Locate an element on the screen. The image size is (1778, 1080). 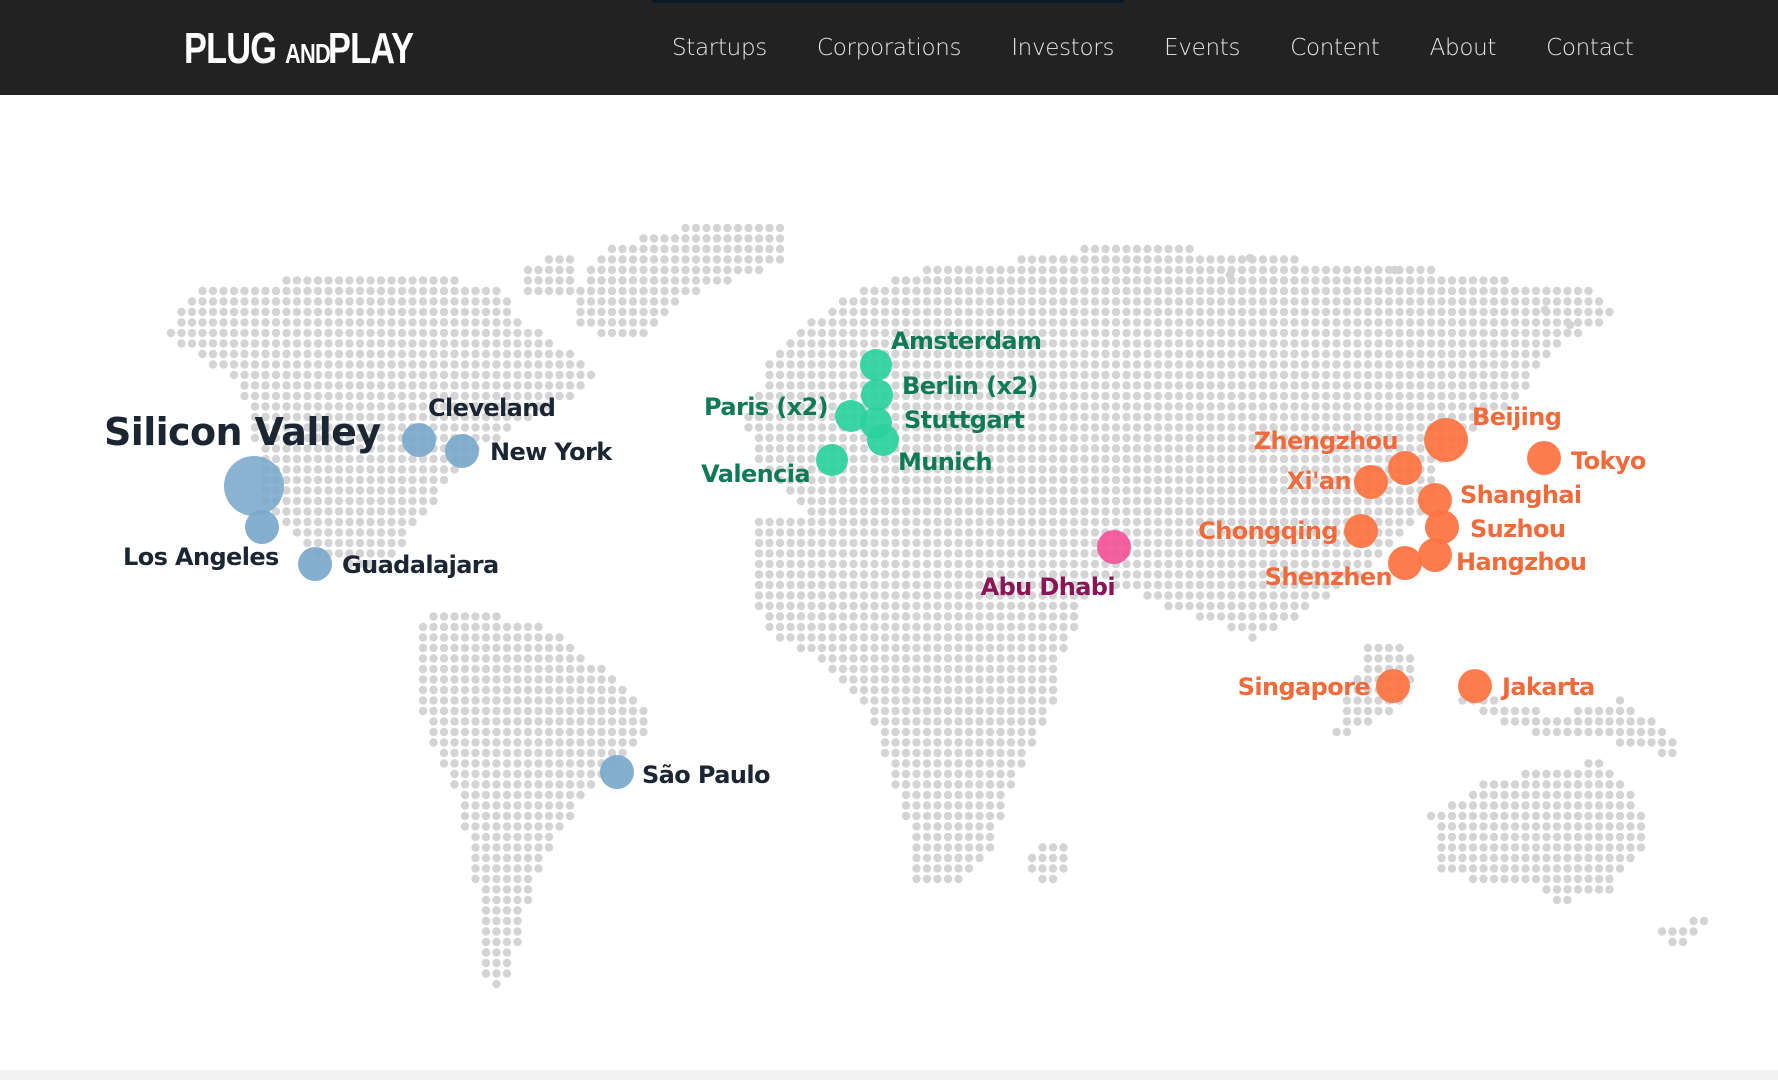
location-valencia: Valencia is located at coordinates (774, 466).